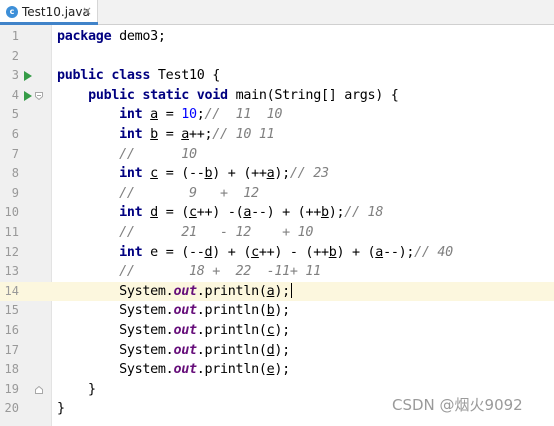 The width and height of the screenshot is (554, 426). I want to click on code-line-17: 17 System.out.println(d);, so click(277, 351).